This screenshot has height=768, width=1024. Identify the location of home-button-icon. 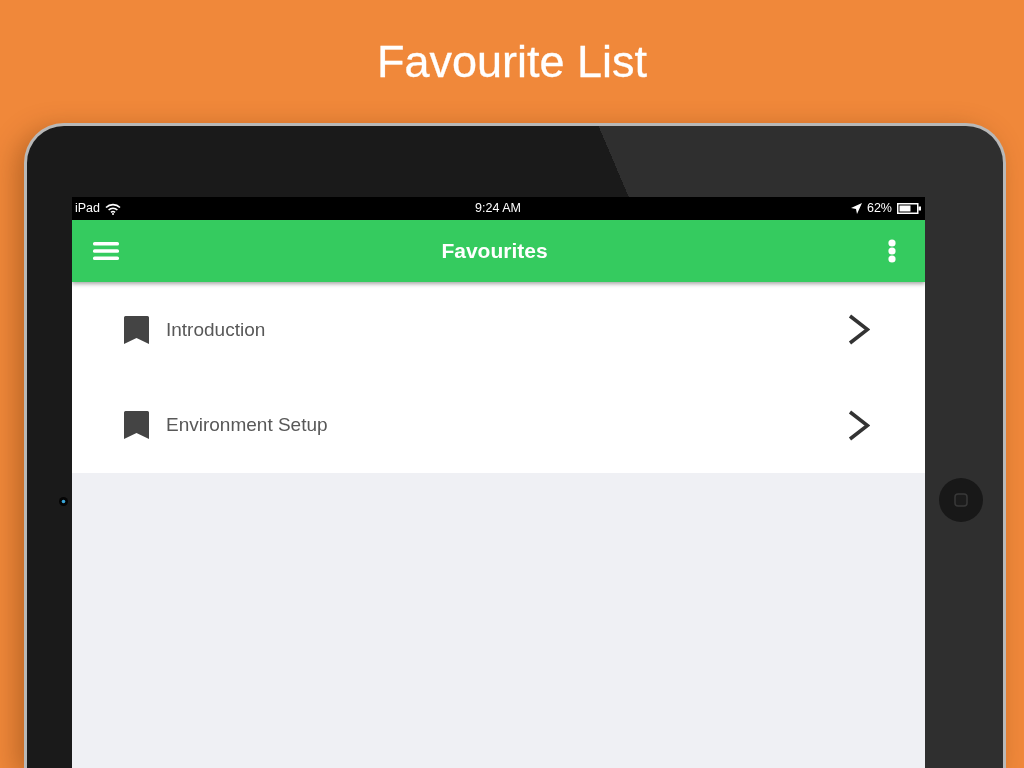
(961, 500).